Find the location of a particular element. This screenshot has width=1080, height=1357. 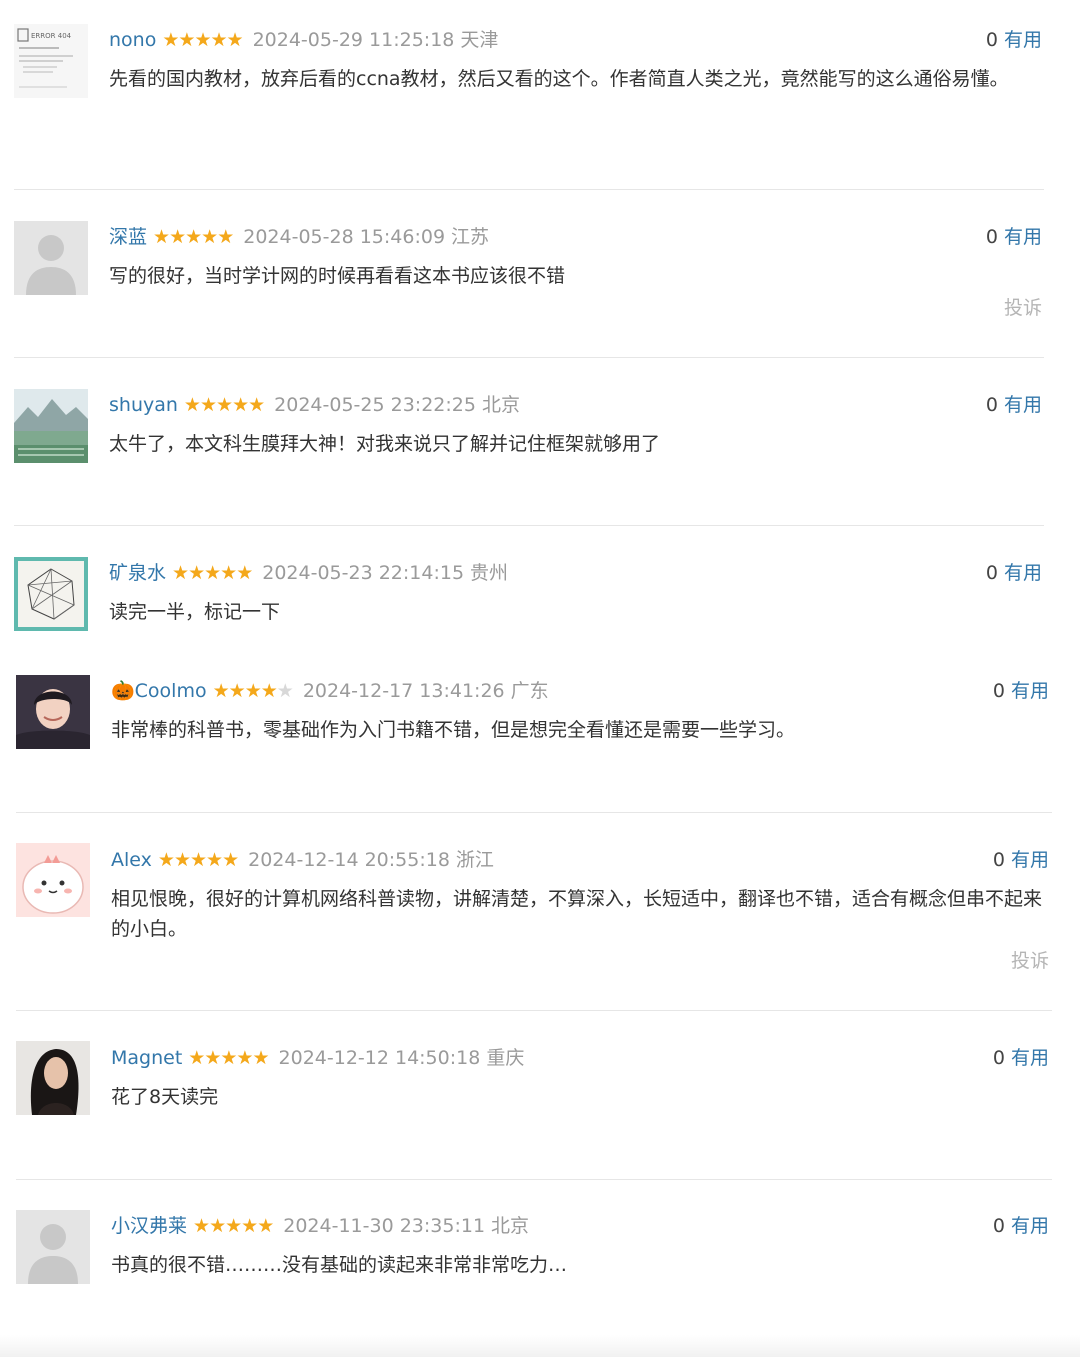

reviewer-name: Magnet is located at coordinates (146, 1058).